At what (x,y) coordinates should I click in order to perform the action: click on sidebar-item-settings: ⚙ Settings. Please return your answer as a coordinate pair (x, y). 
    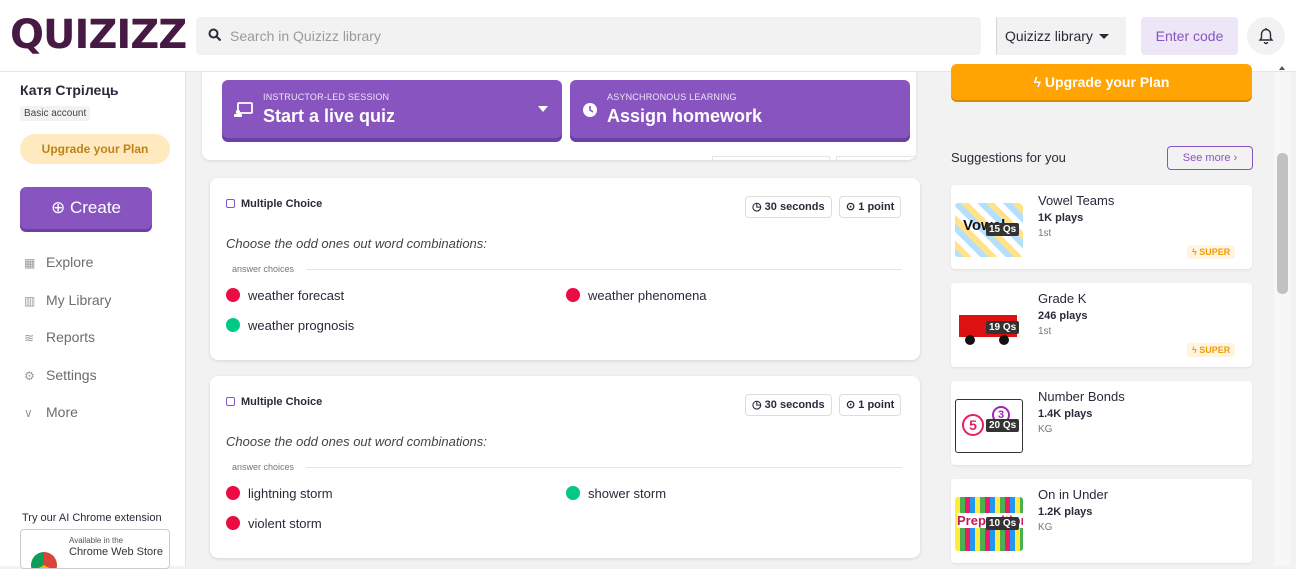
    Looking at the image, I should click on (60, 375).